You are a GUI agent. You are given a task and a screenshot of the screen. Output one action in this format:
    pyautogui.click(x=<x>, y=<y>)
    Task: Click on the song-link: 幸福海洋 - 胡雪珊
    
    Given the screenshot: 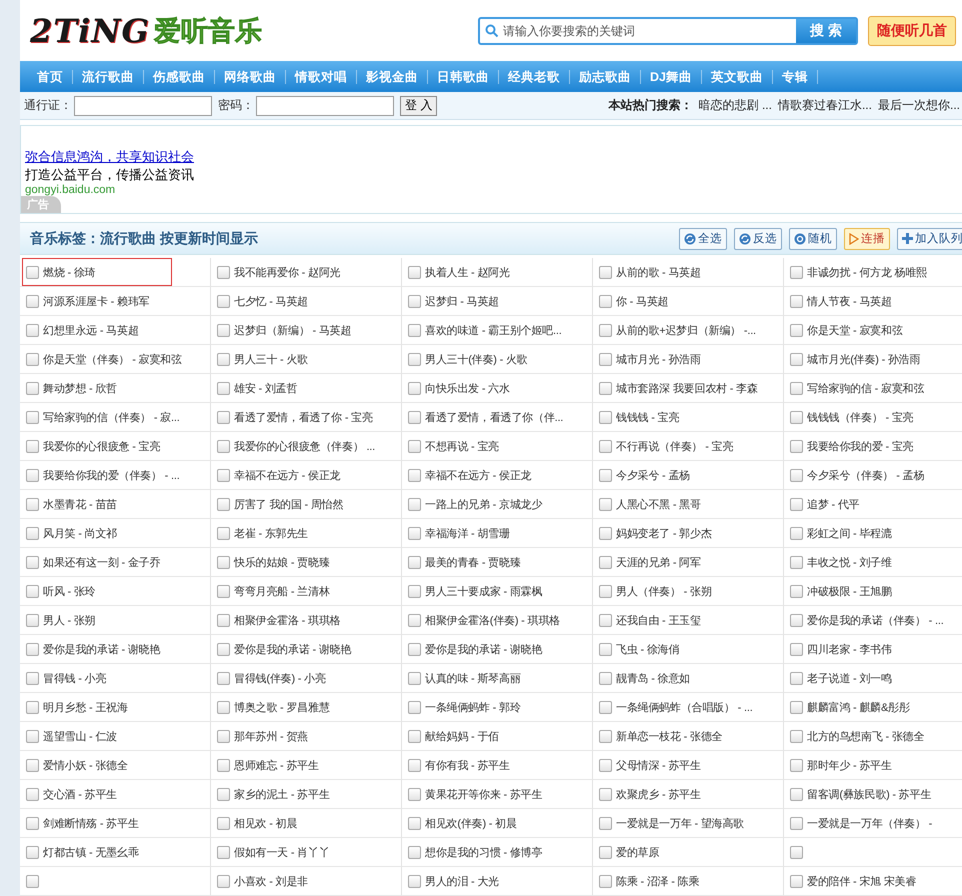 What is the action you would take?
    pyautogui.click(x=467, y=533)
    